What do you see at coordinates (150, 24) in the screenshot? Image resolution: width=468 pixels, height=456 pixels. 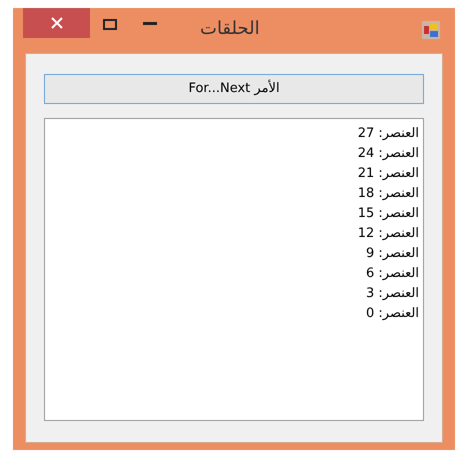 I see `minimize-icon` at bounding box center [150, 24].